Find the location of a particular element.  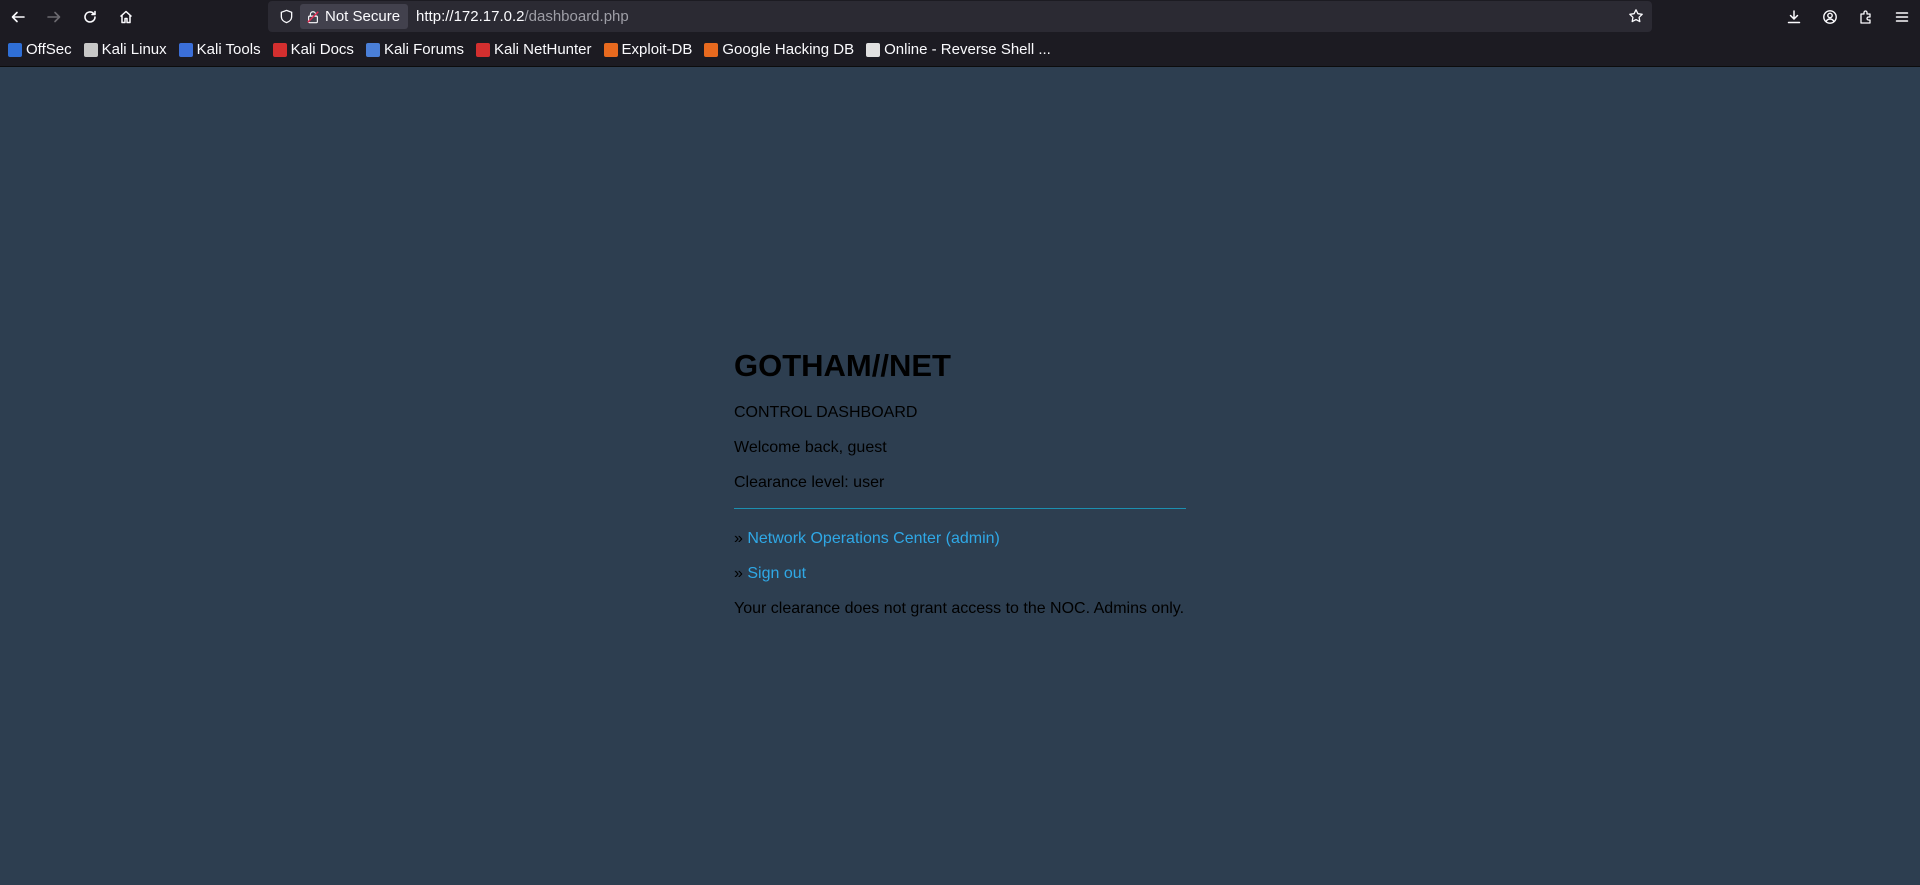

skull-icon is located at coordinates (873, 49).